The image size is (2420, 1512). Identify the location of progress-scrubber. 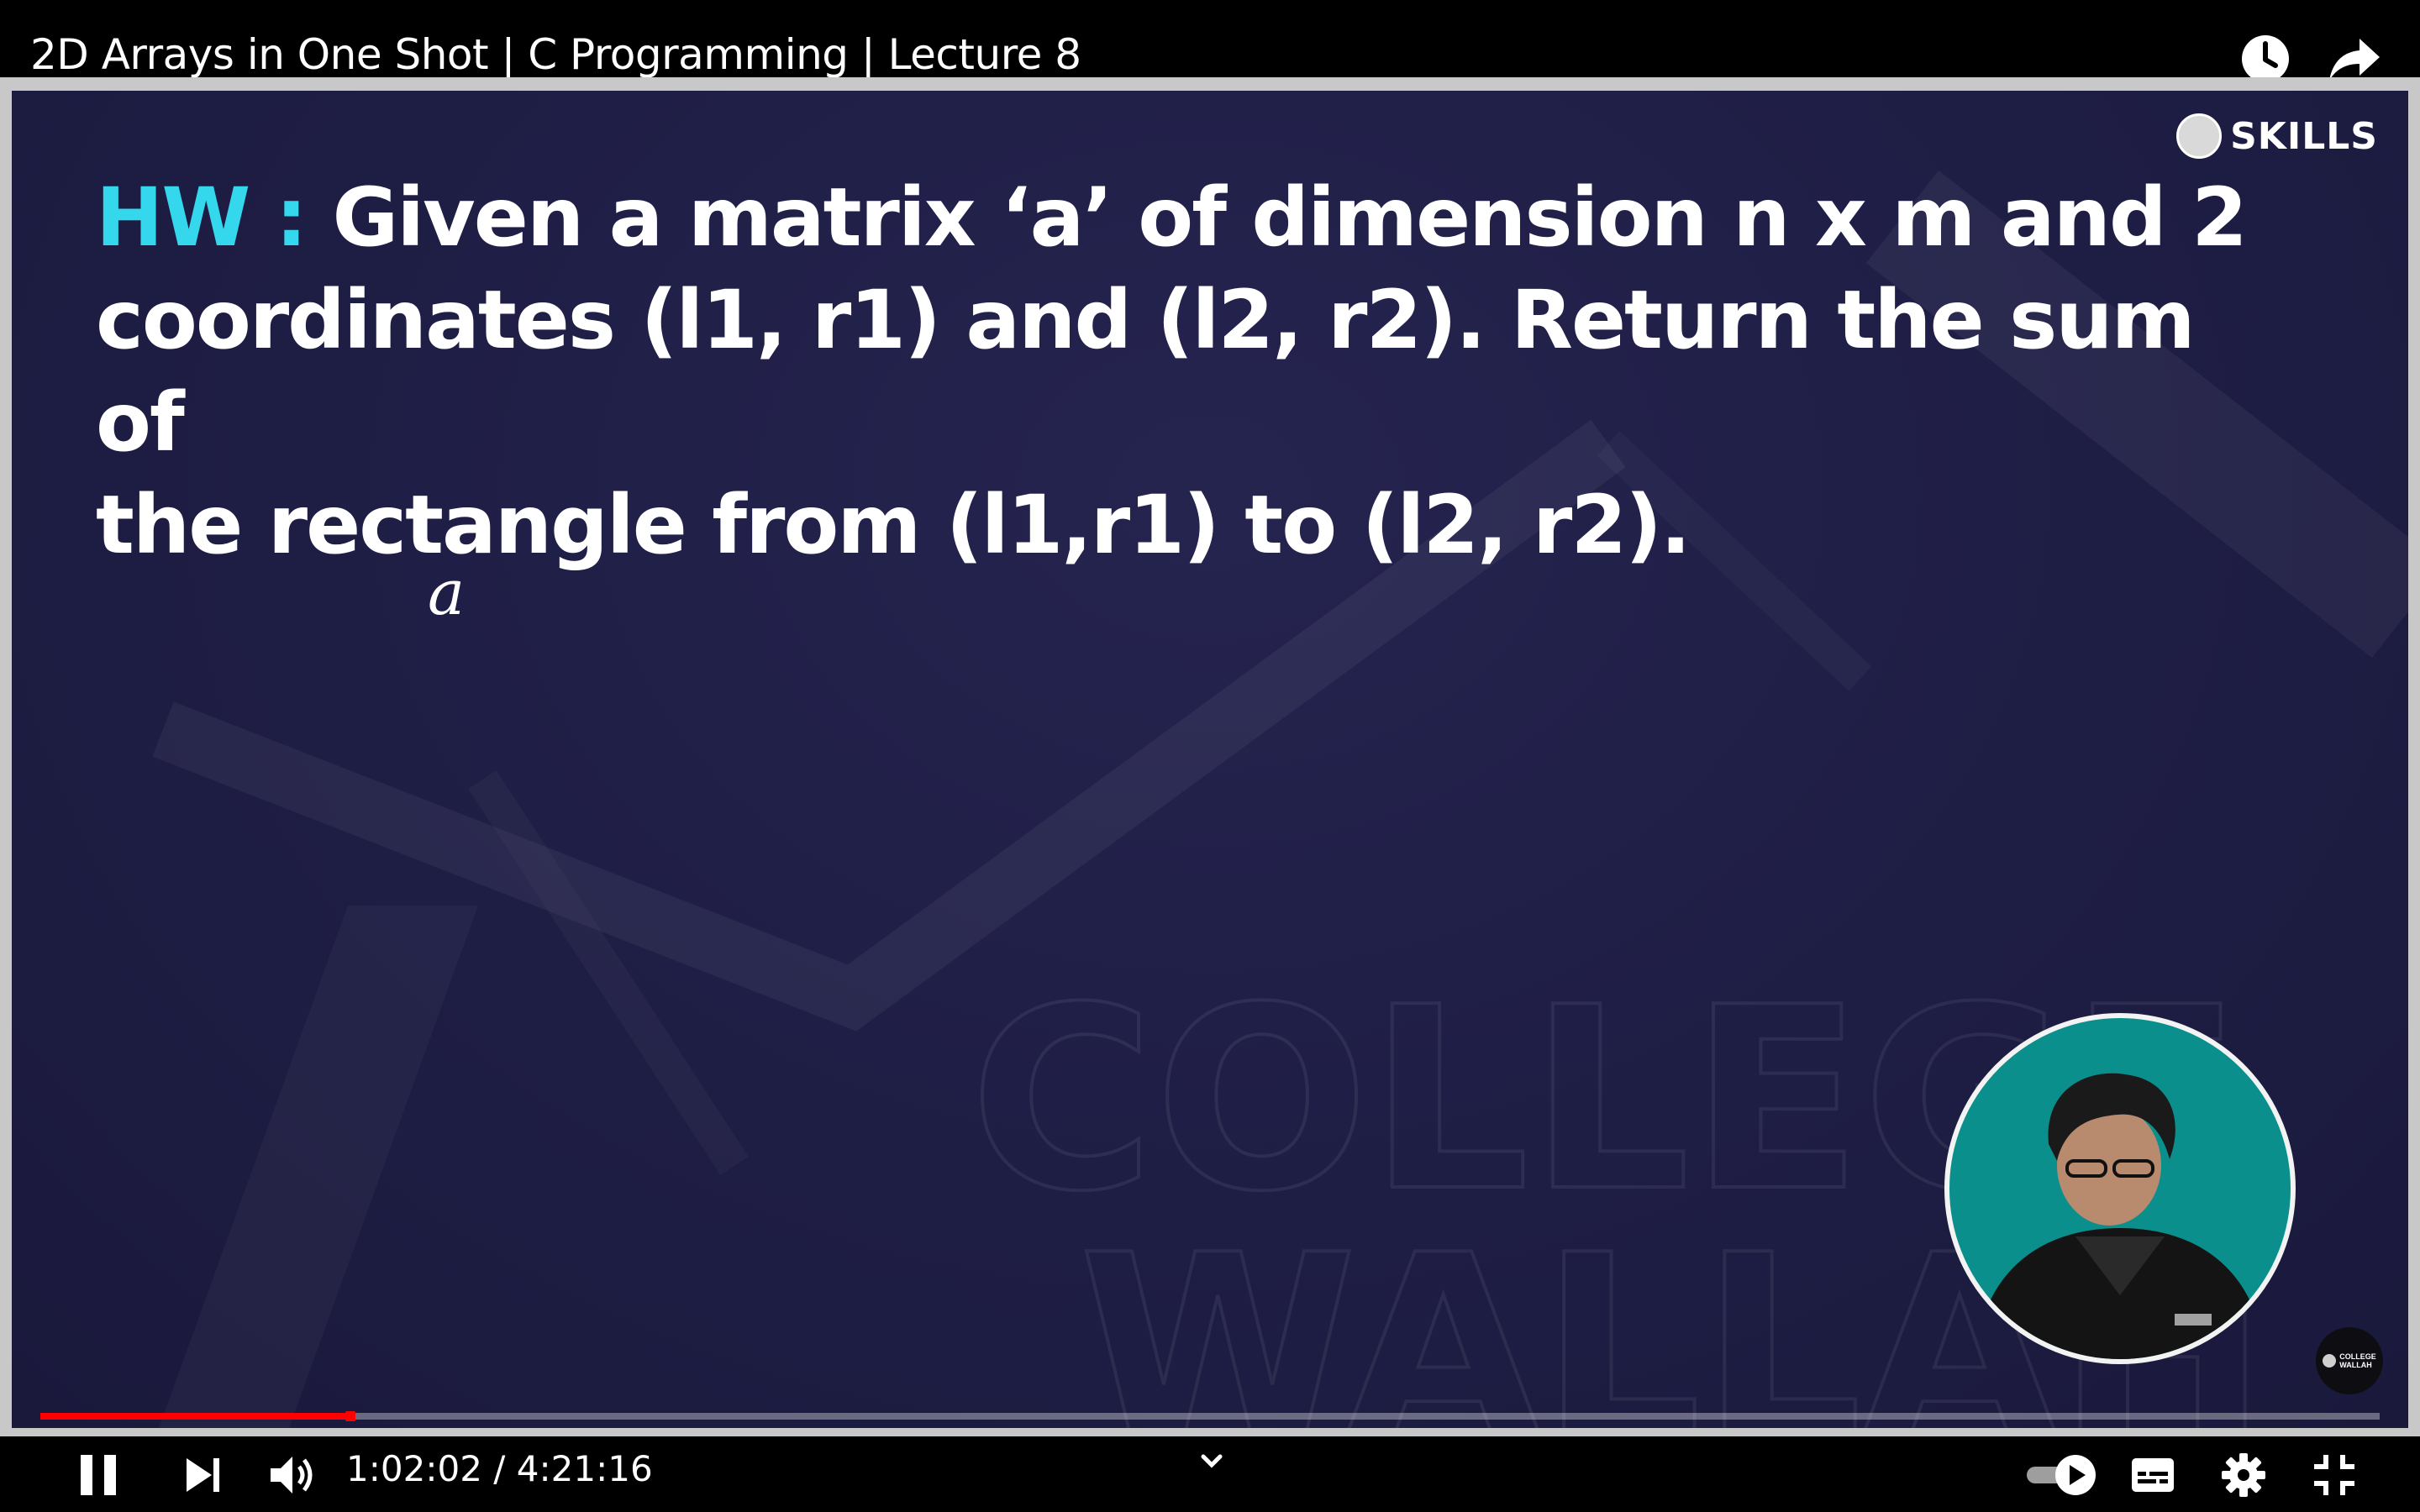
(350, 1416).